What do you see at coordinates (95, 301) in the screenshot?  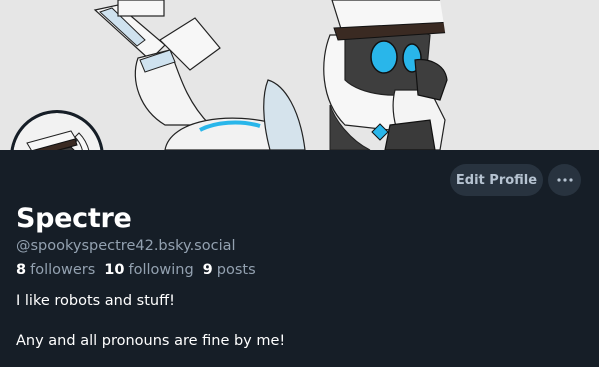 I see `bio-line-1: I like robots and stuff!` at bounding box center [95, 301].